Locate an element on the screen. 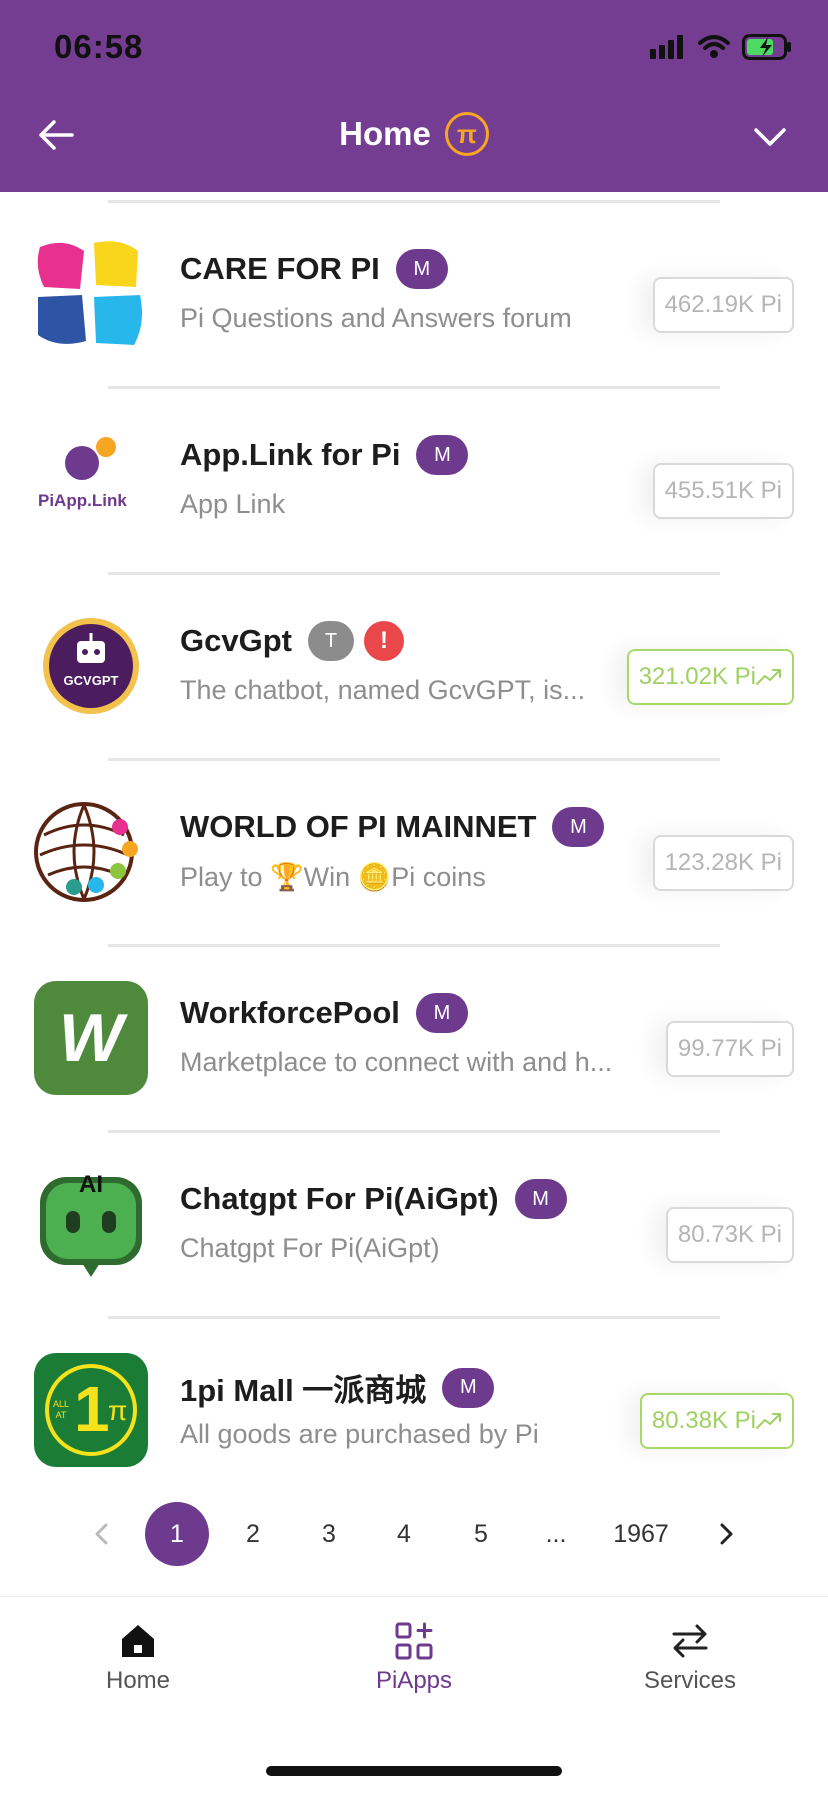 This screenshot has height=1793, width=828. stake-amount: 80.38K Pi is located at coordinates (716, 1421).